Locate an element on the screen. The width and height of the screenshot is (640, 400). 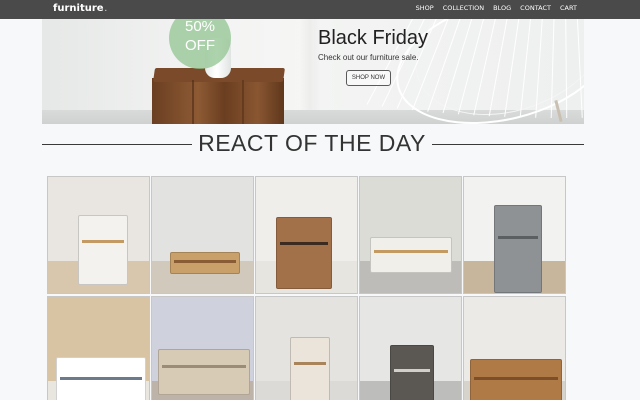
product-tile-gray-storage-cabinet is located at coordinates (514, 235).